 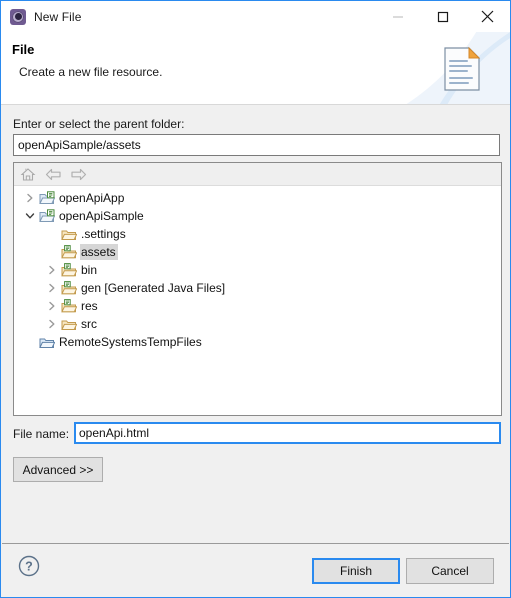 What do you see at coordinates (58, 469) in the screenshot?
I see `advanced-button: Advanced >>` at bounding box center [58, 469].